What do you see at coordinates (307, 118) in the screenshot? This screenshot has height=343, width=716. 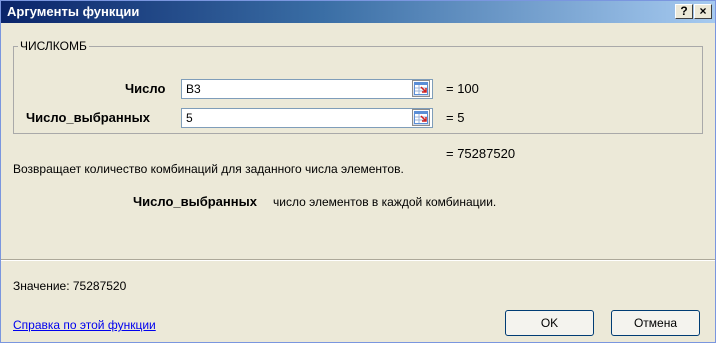 I see `arg-input-number-chosen` at bounding box center [307, 118].